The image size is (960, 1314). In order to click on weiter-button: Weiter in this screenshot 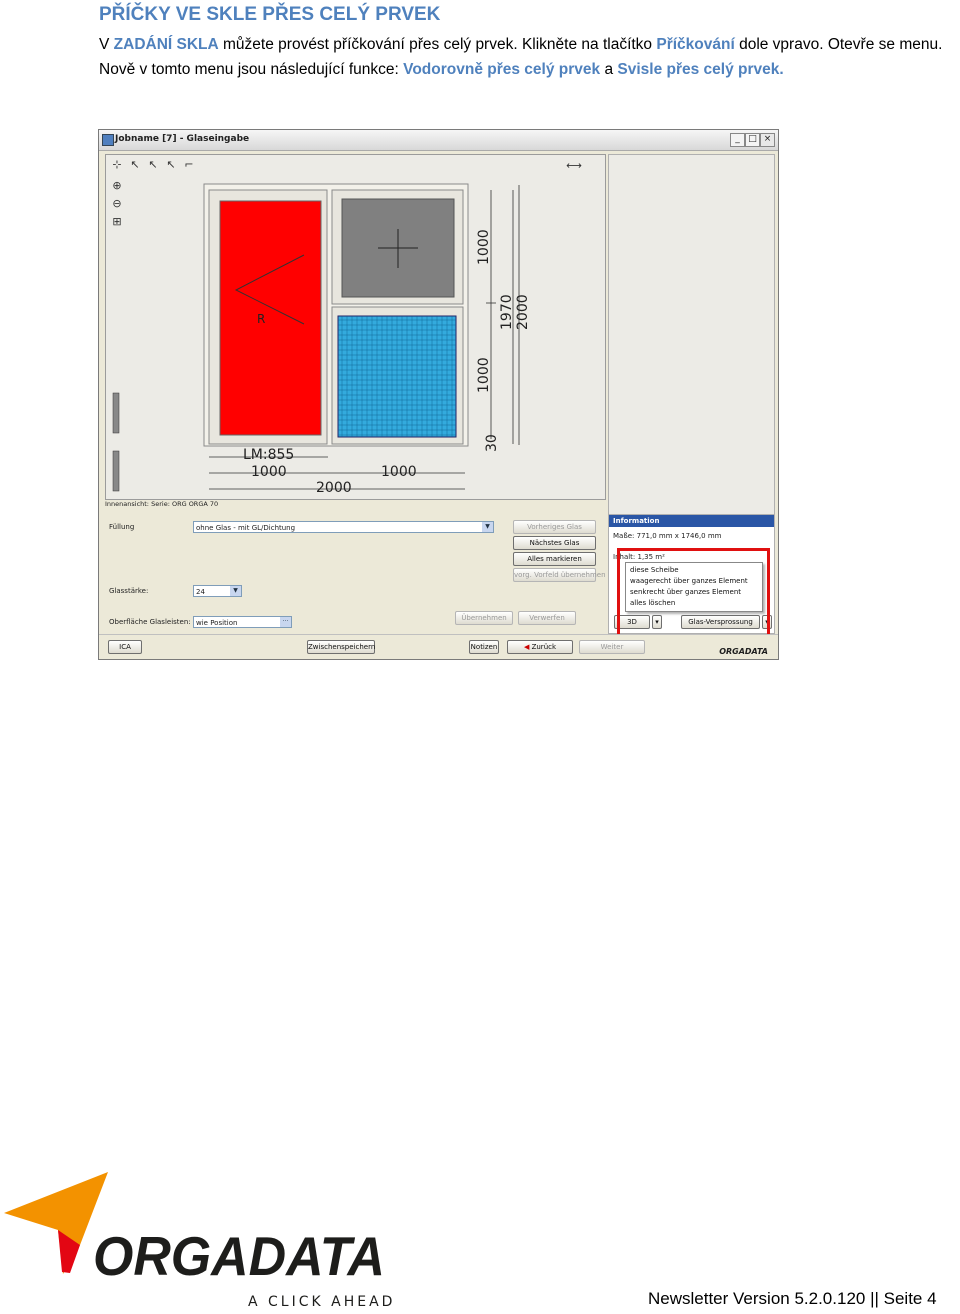, I will do `click(612, 647)`.